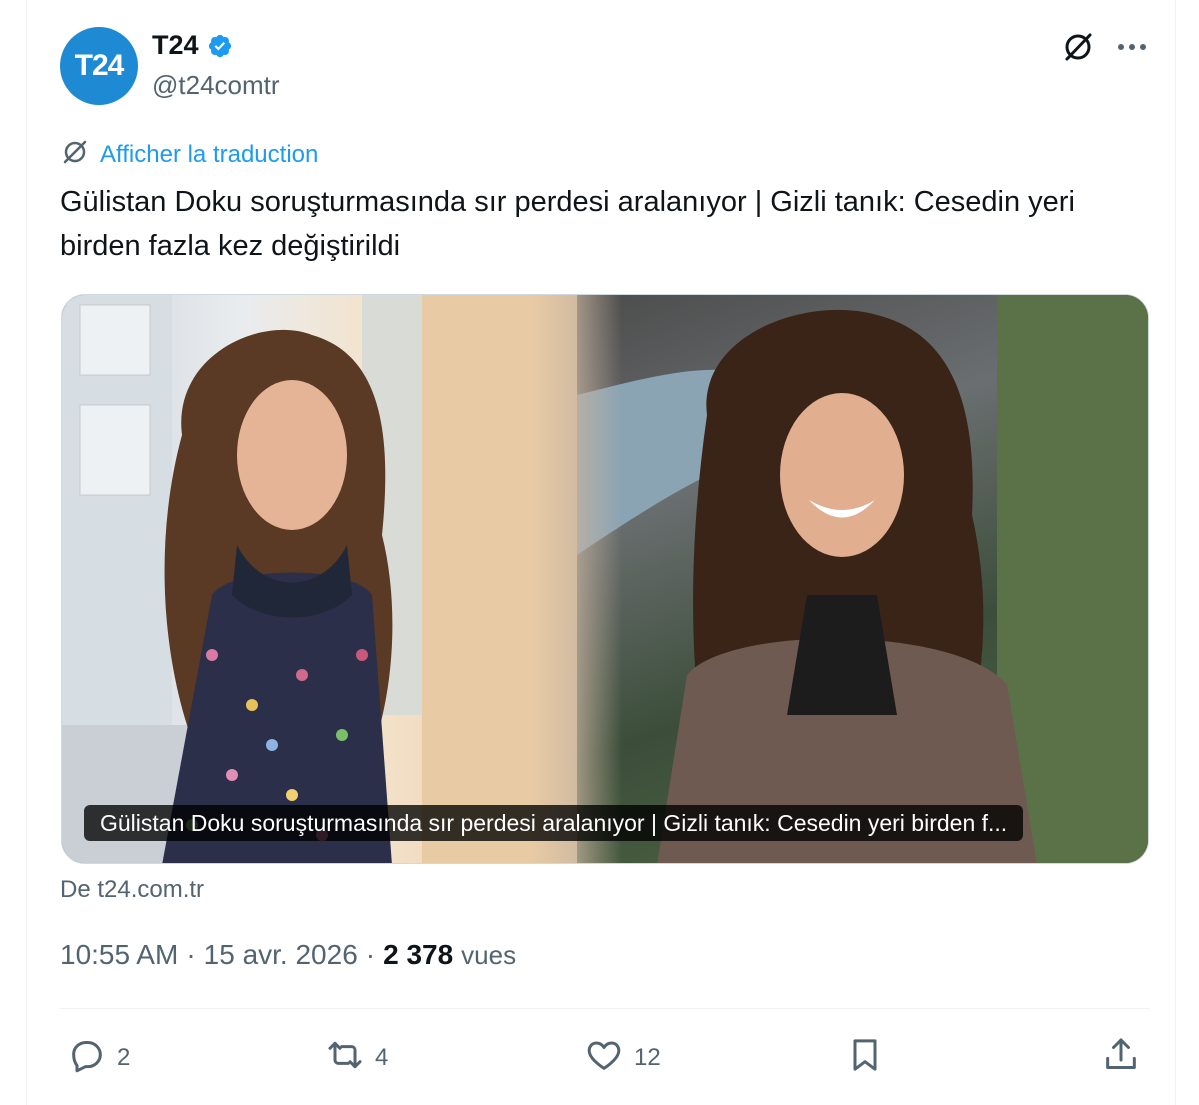  I want to click on avatar-text: T24, so click(99, 65).